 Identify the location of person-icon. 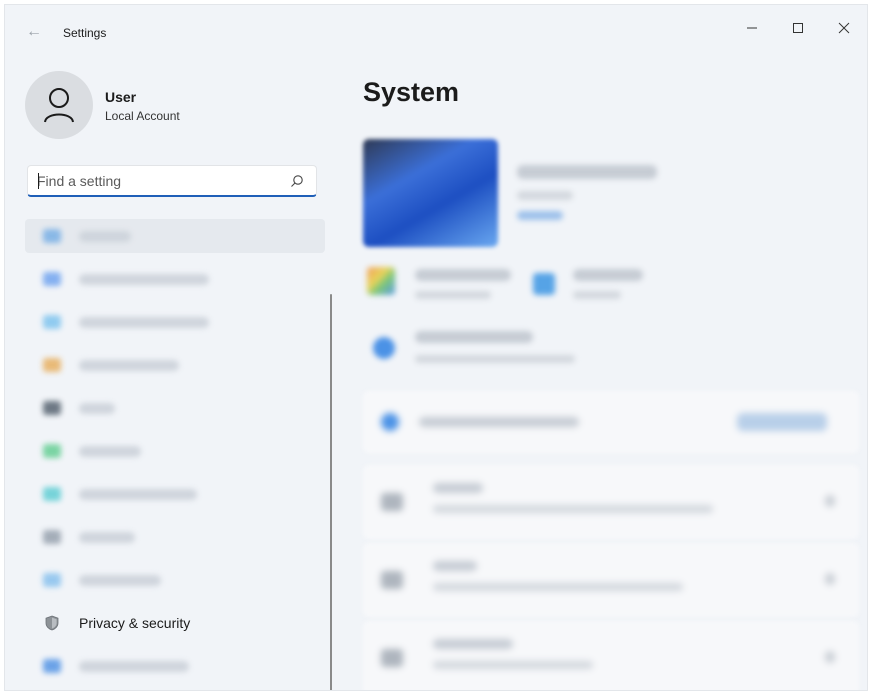
(59, 105).